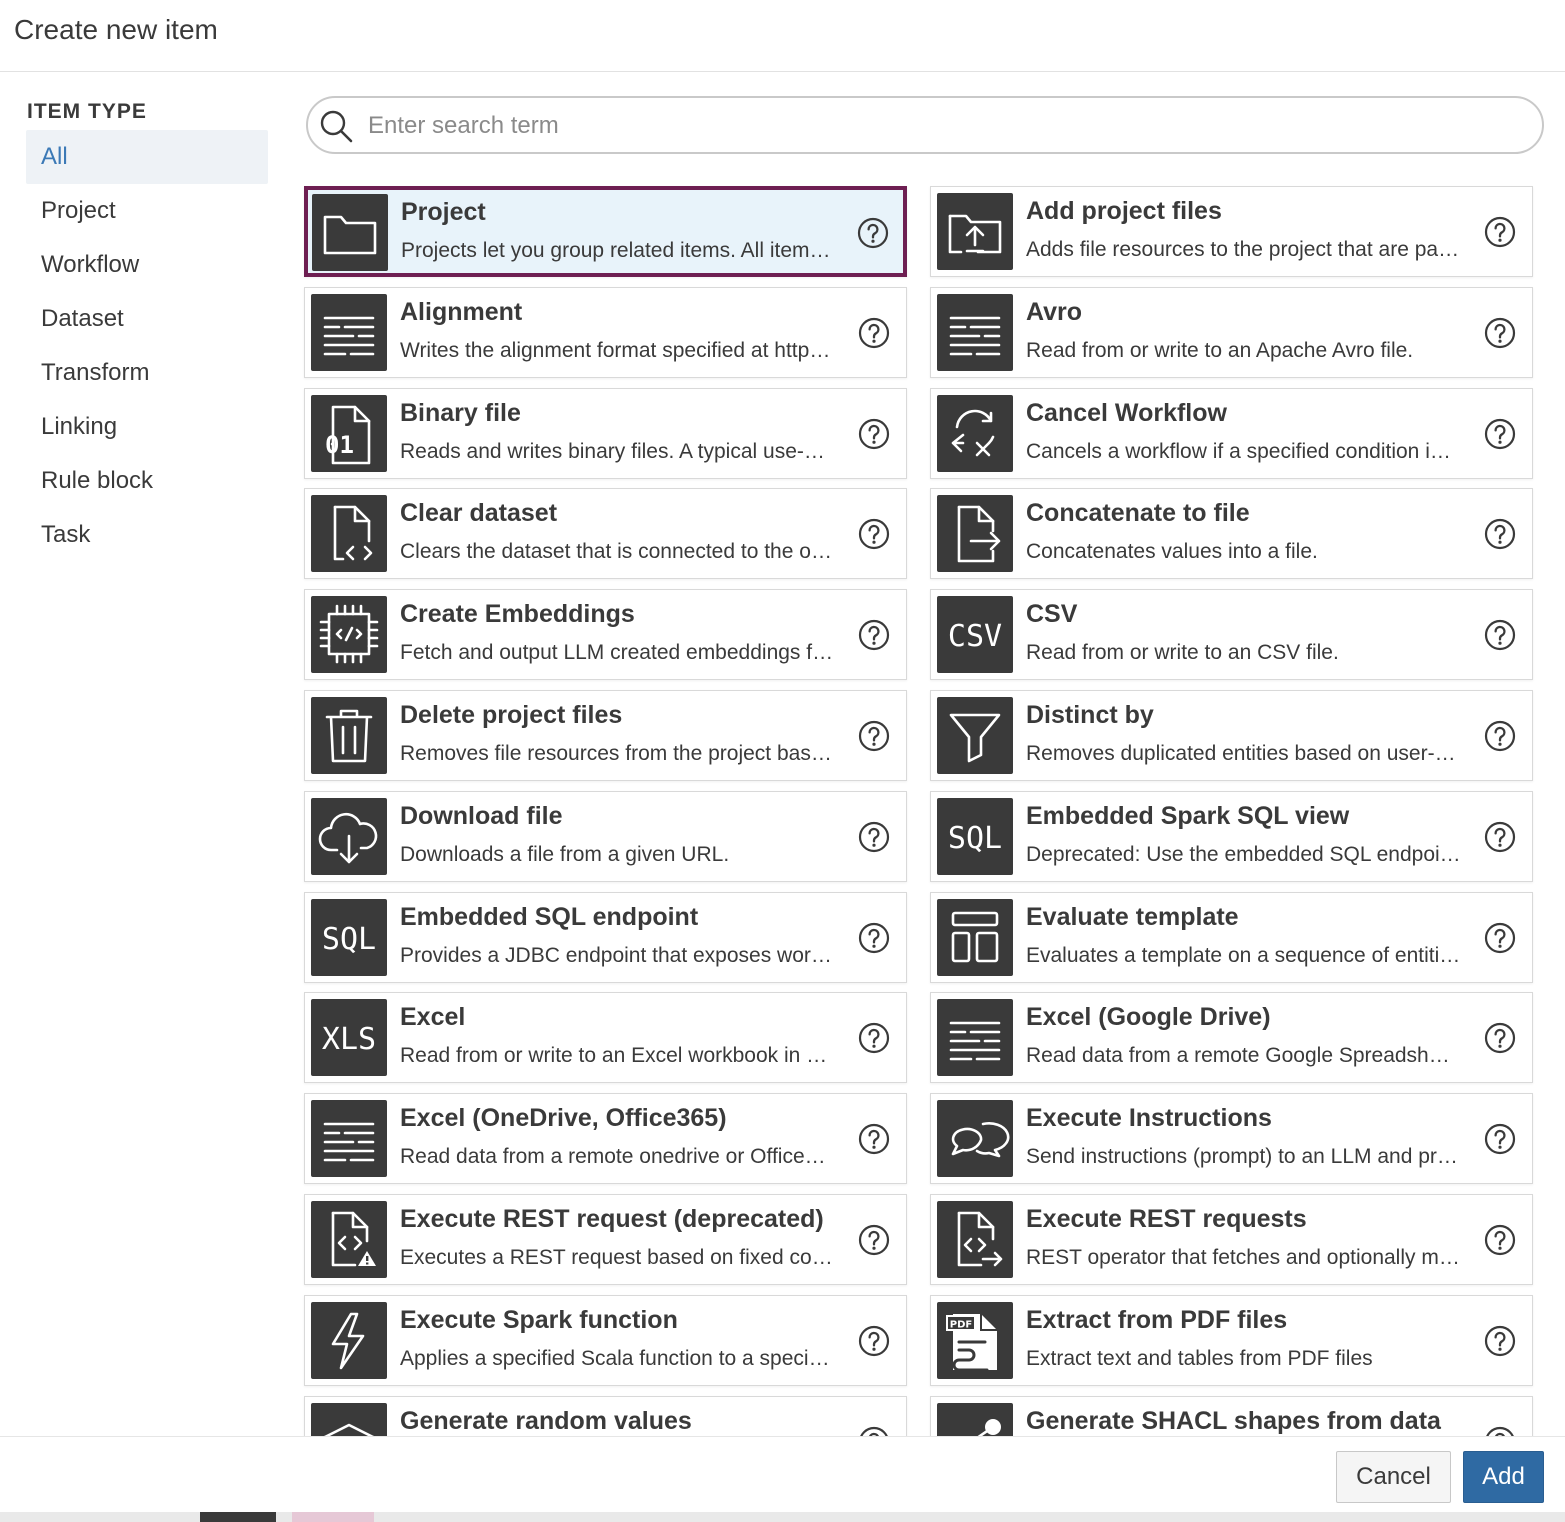 Image resolution: width=1565 pixels, height=1522 pixels. What do you see at coordinates (511, 715) in the screenshot?
I see `item-name: Delete project files` at bounding box center [511, 715].